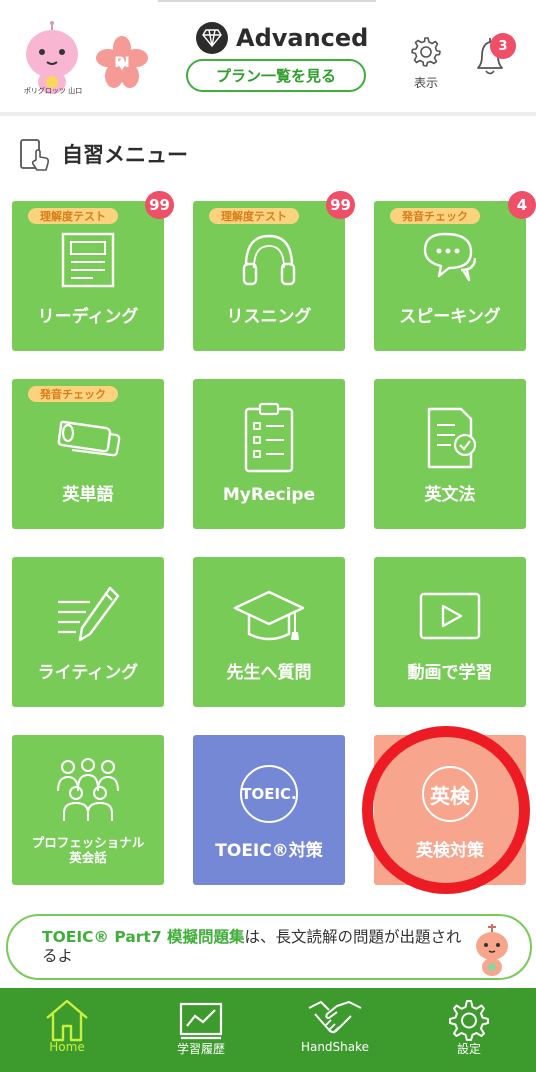 The width and height of the screenshot is (536, 1072). I want to click on self-study-menu-title: 自習メニュー, so click(103, 154).